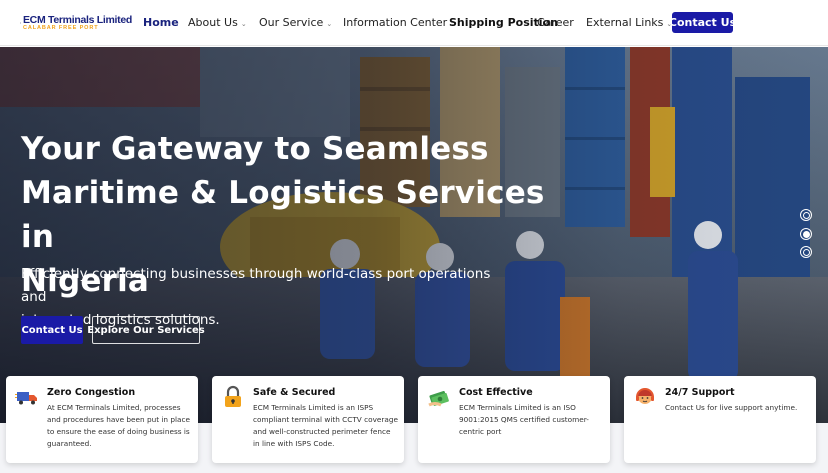  Describe the element at coordinates (700, 392) in the screenshot. I see `feature-title: 24/7 Support` at that location.